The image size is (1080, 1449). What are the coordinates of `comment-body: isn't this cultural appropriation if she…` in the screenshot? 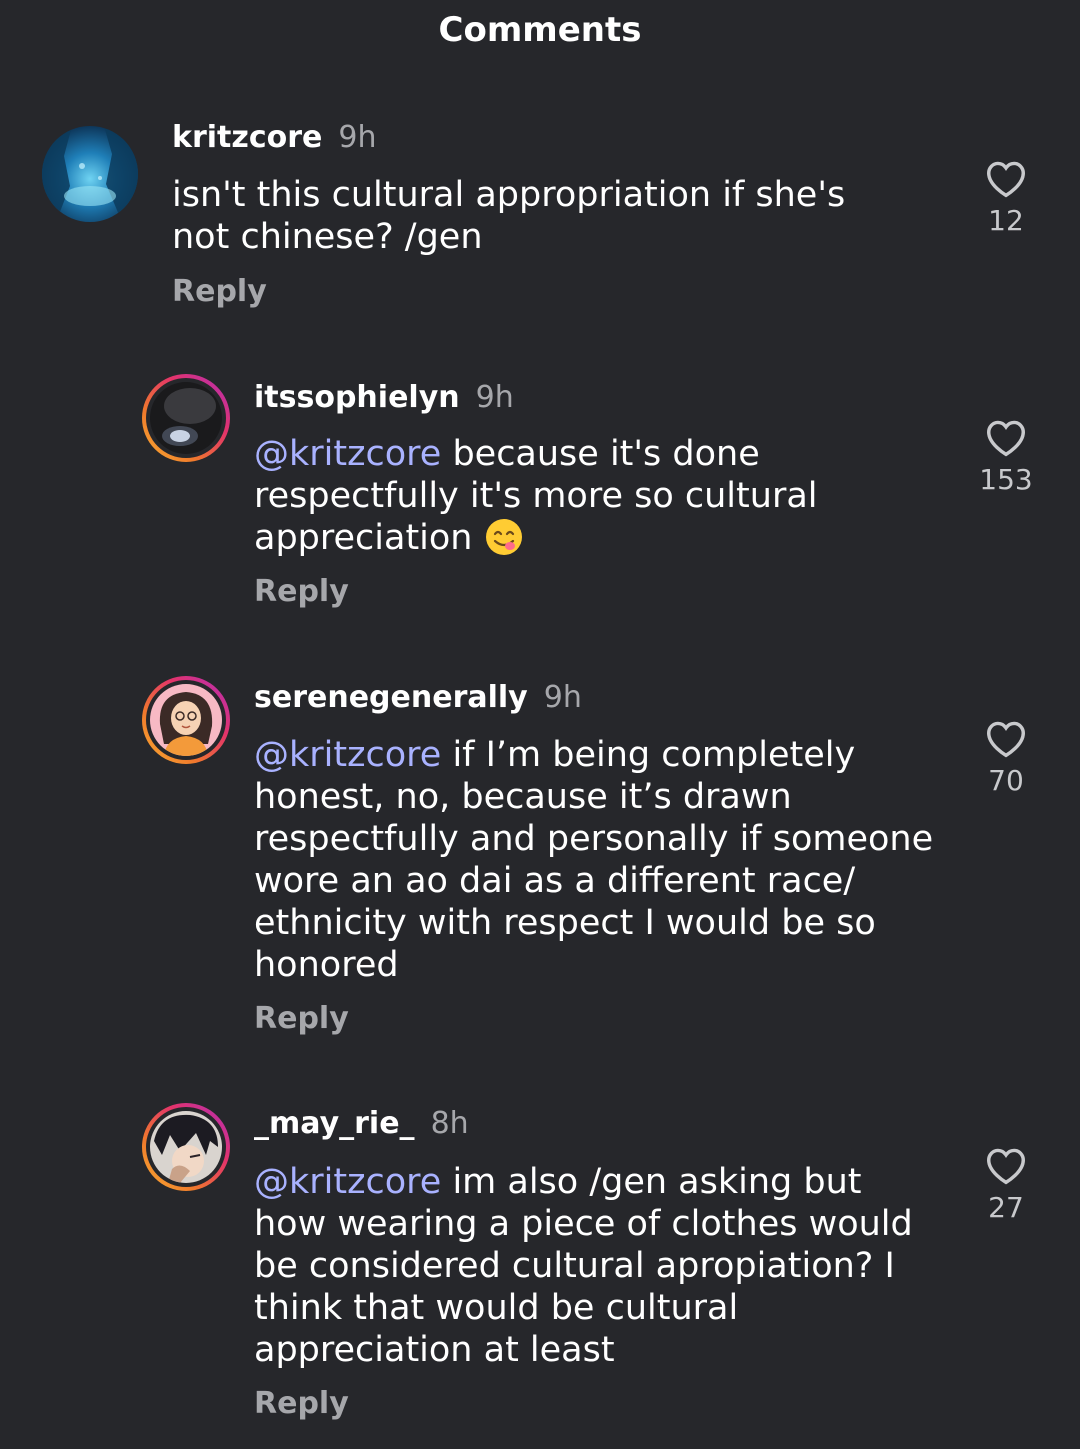 It's located at (509, 216).